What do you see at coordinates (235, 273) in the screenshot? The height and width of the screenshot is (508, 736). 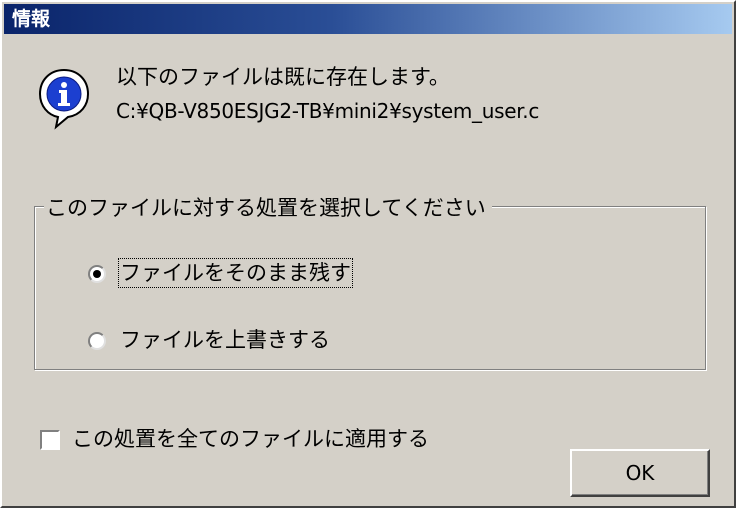 I see `keep-file-label: ファイルをそのまま残す` at bounding box center [235, 273].